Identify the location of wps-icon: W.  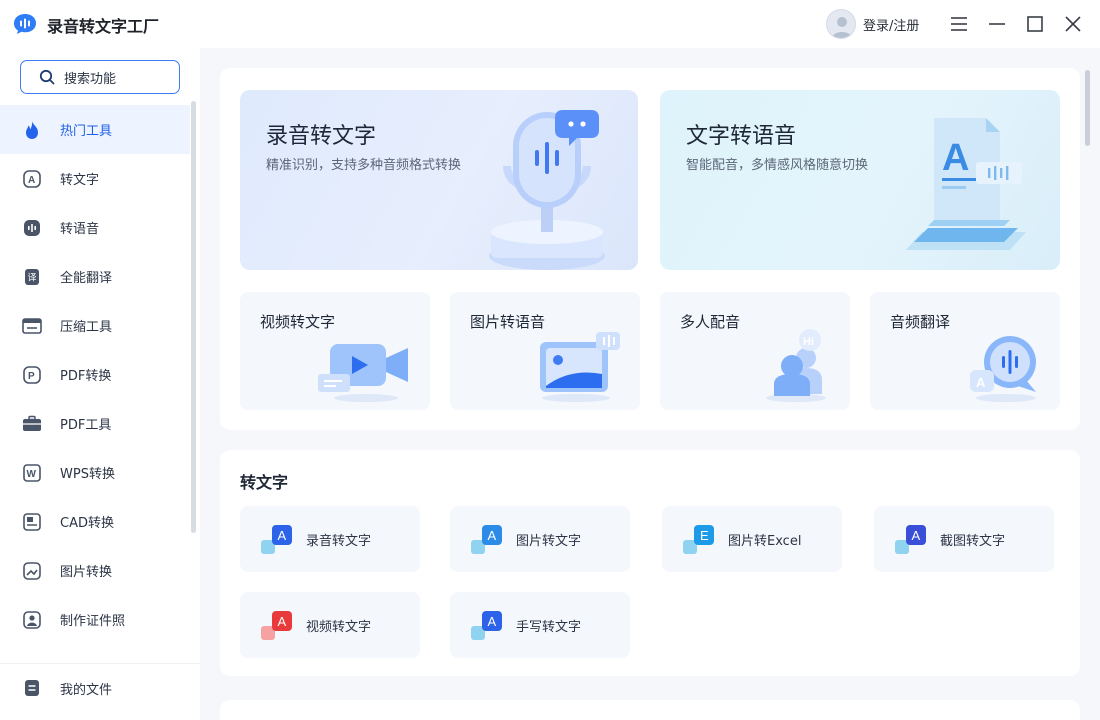
(32, 473).